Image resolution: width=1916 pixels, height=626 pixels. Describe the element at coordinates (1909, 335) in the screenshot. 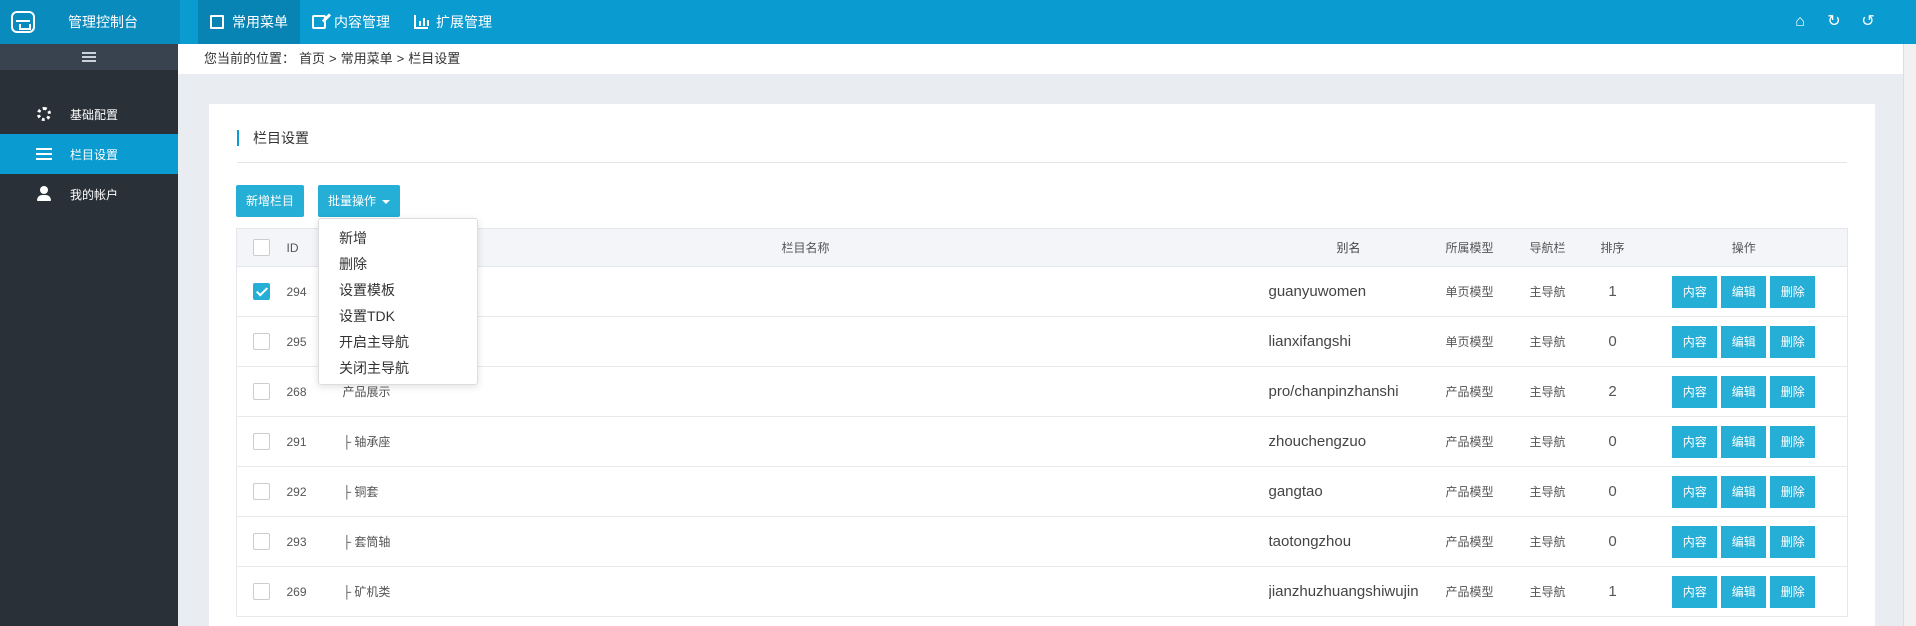

I see `page-scrollbar` at that location.